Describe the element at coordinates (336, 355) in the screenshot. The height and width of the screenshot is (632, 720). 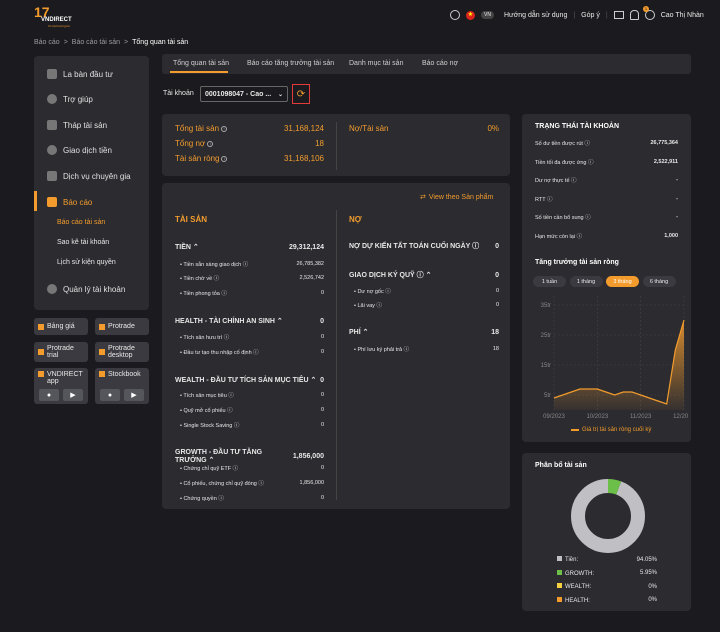
I see `details-divider` at that location.